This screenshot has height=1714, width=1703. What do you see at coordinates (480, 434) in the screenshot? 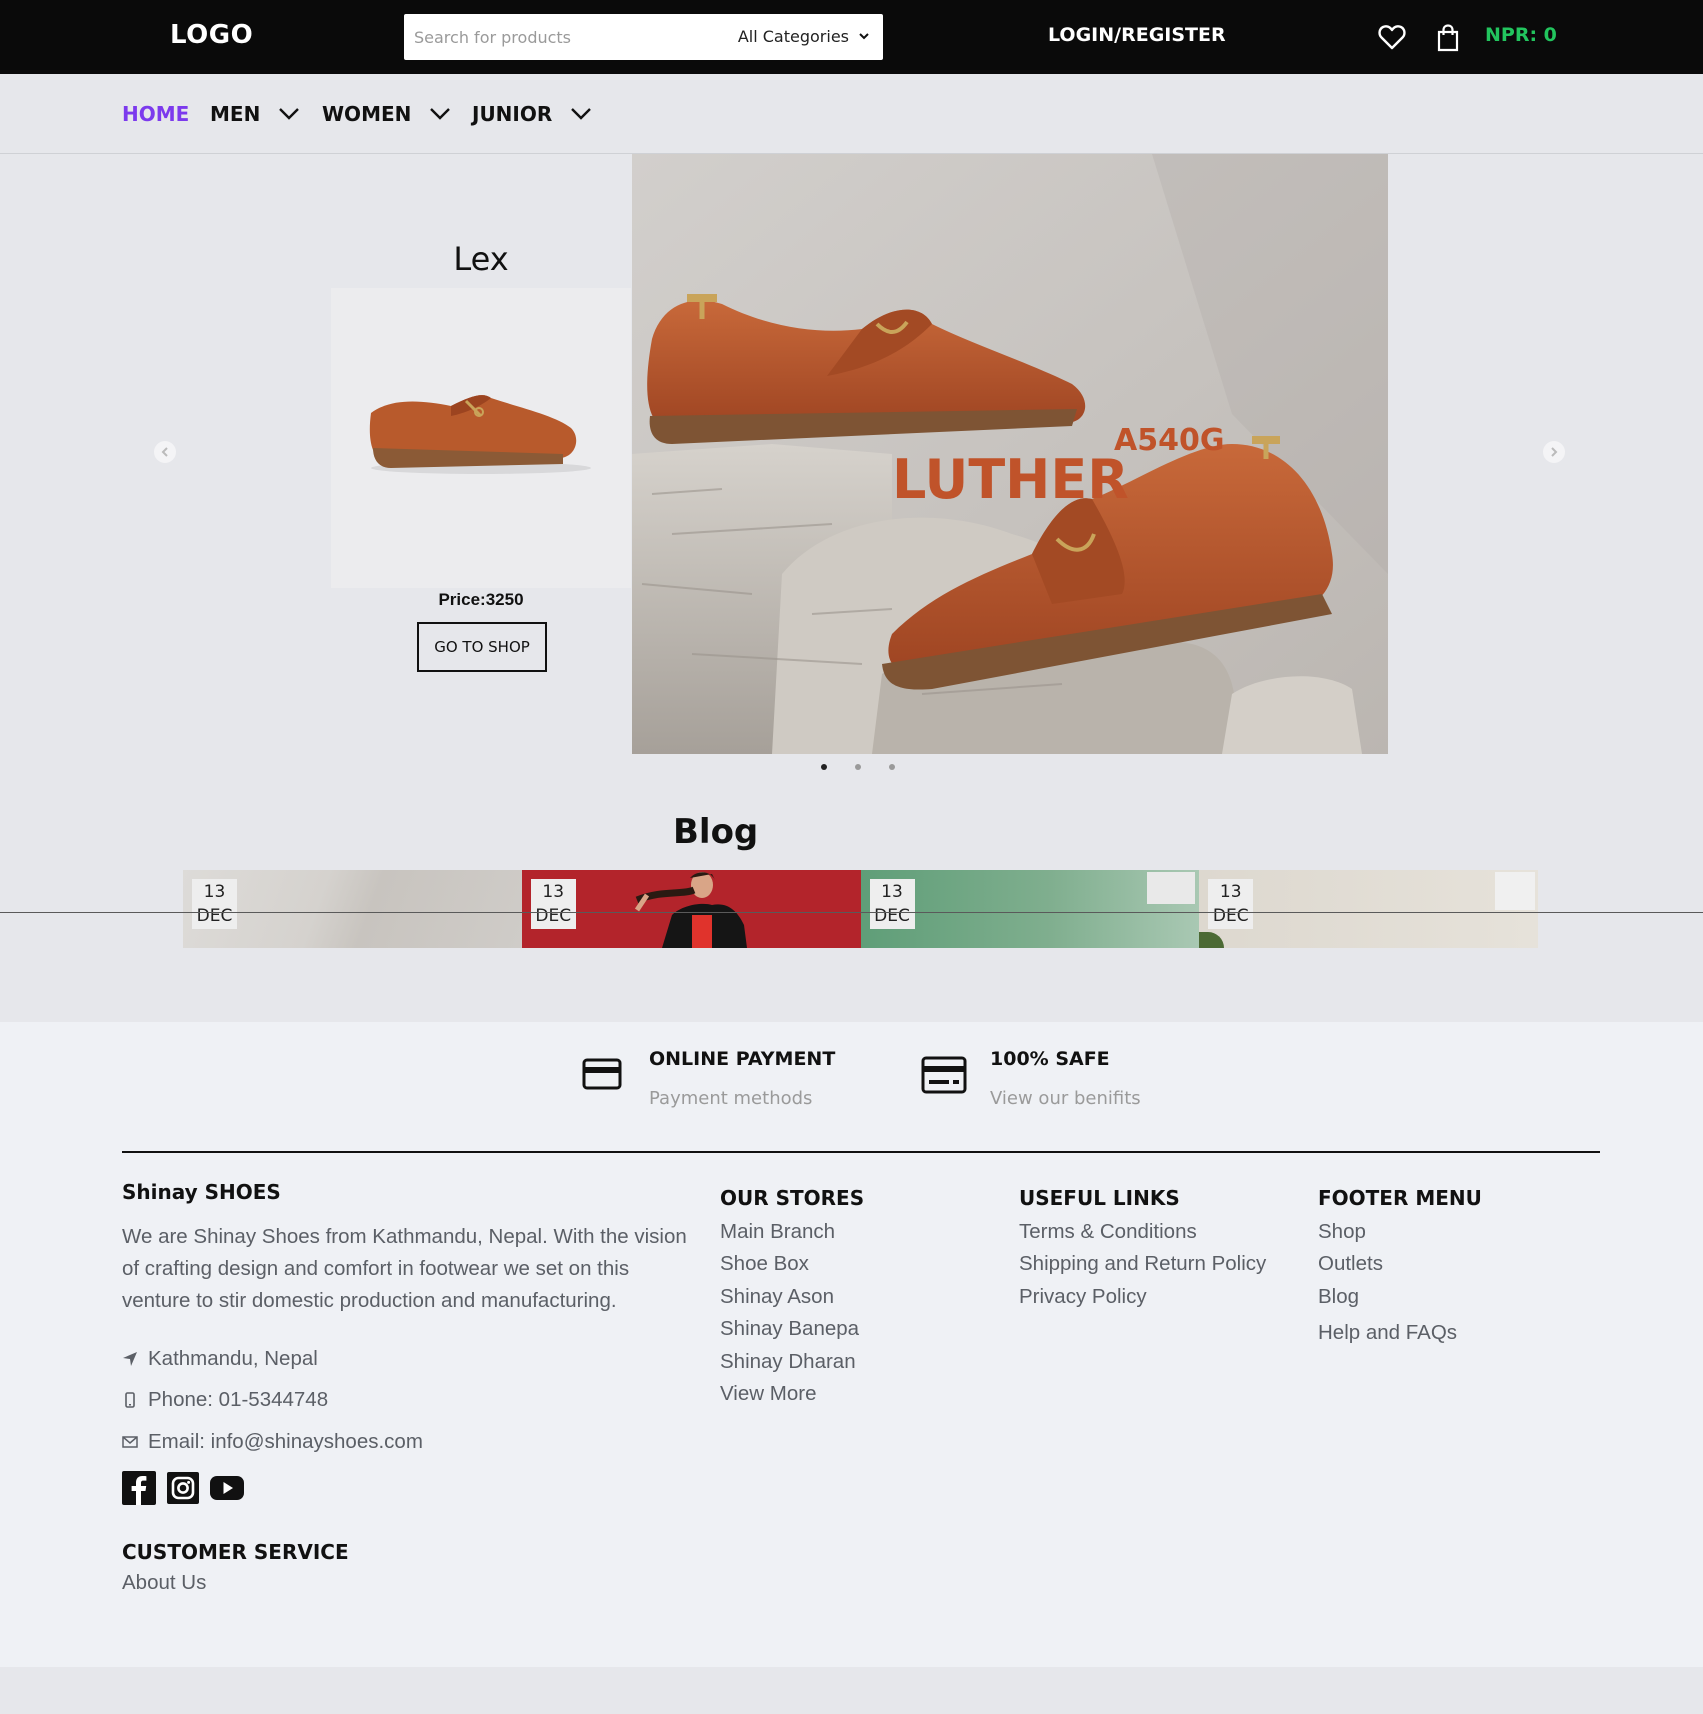
I see `loafer-image` at bounding box center [480, 434].